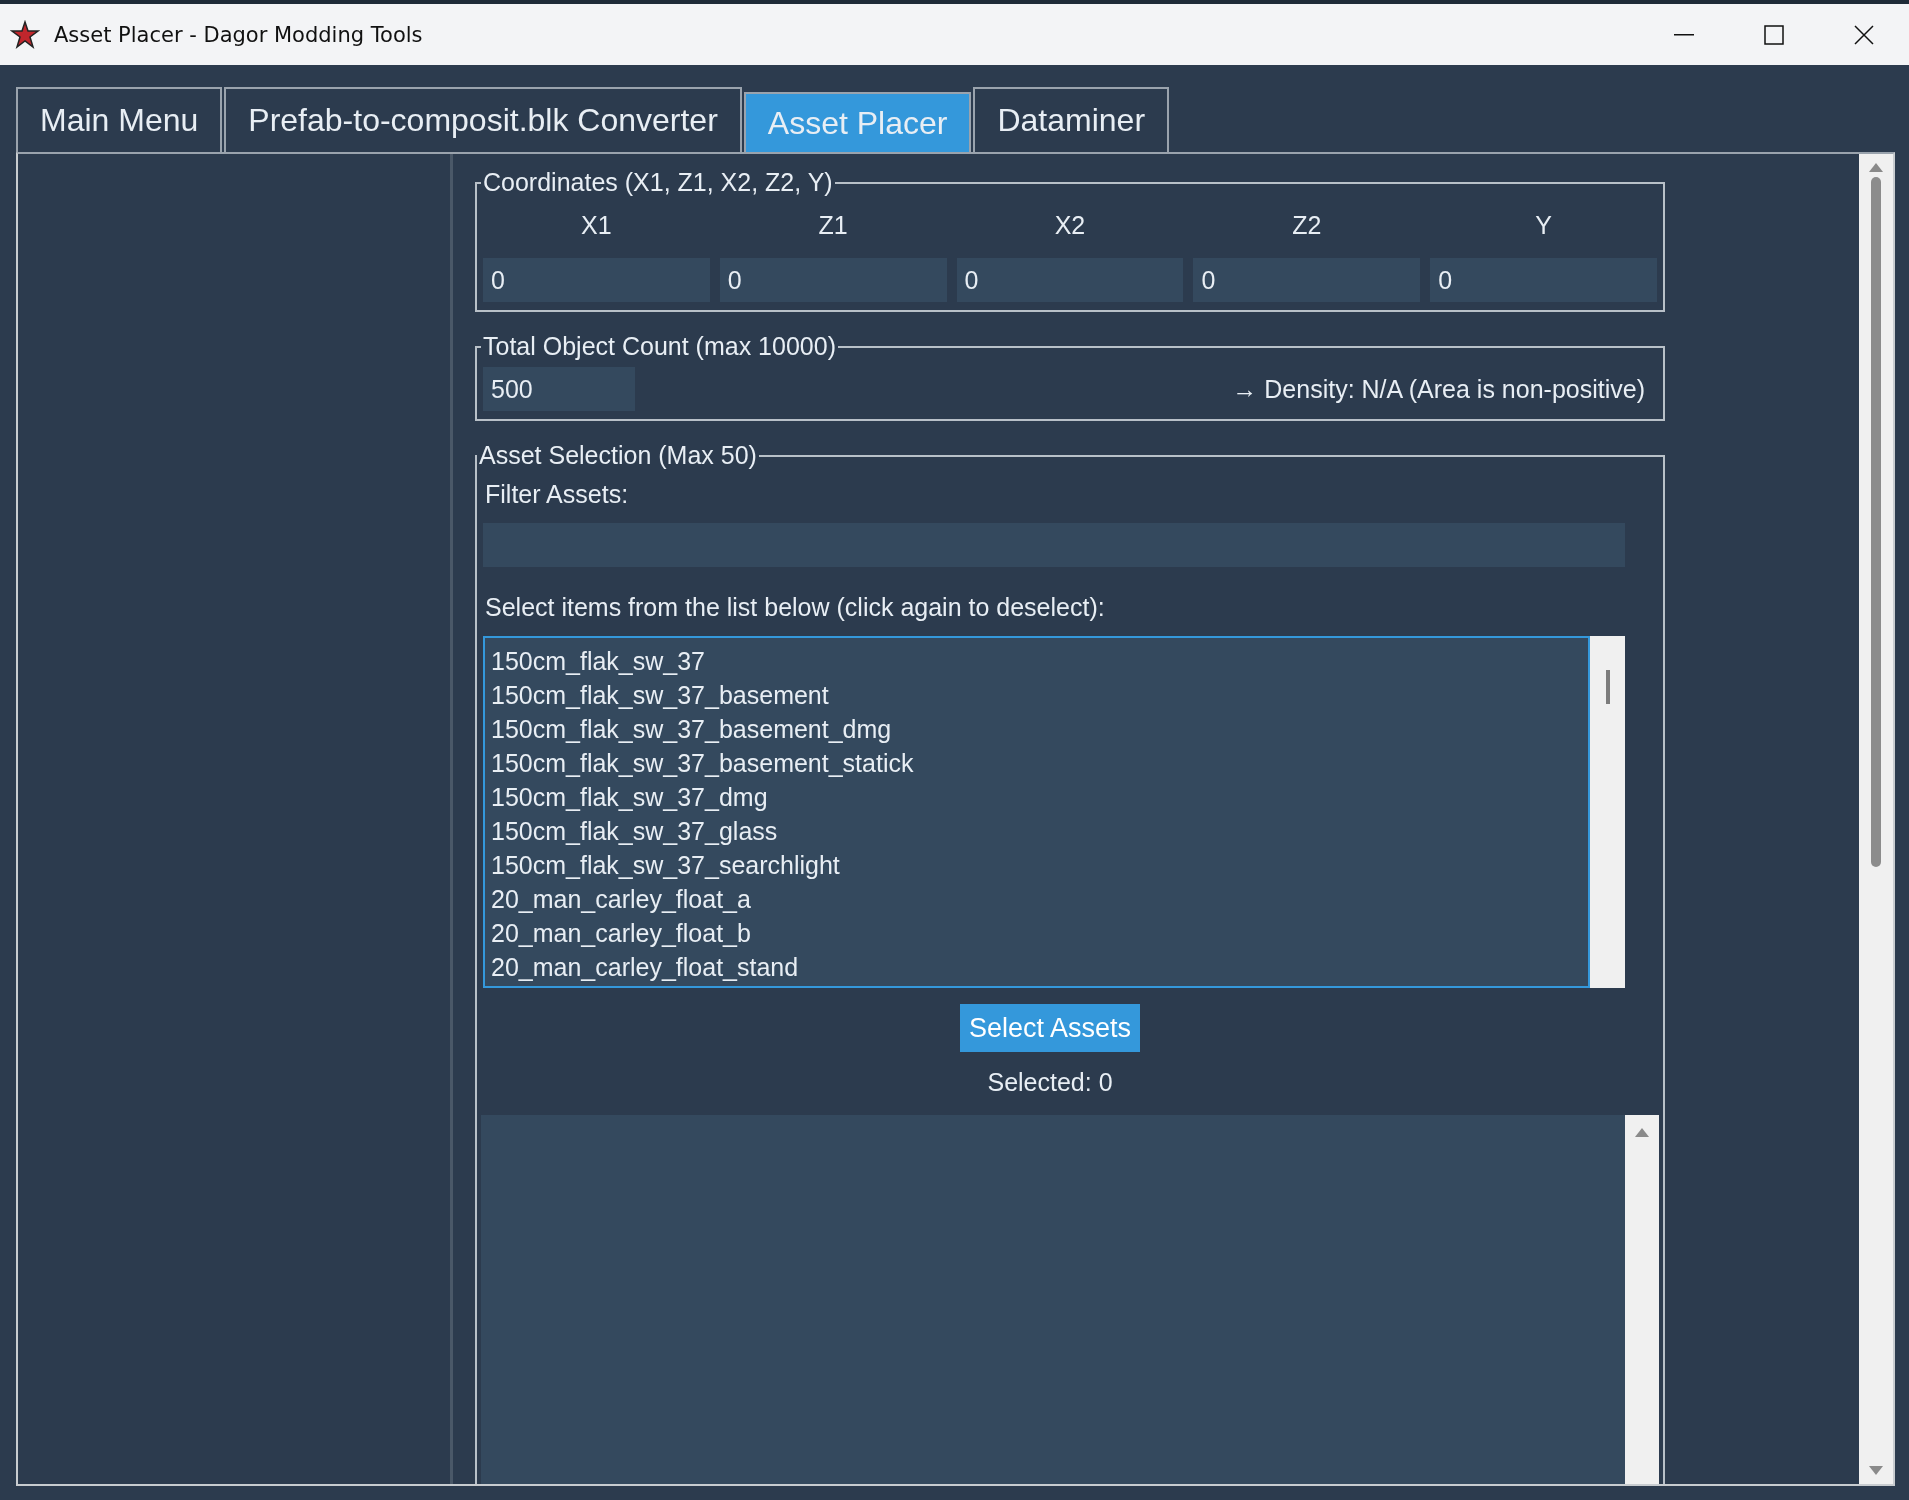 The height and width of the screenshot is (1500, 1909). What do you see at coordinates (119, 119) in the screenshot?
I see `tab: Main Menu` at bounding box center [119, 119].